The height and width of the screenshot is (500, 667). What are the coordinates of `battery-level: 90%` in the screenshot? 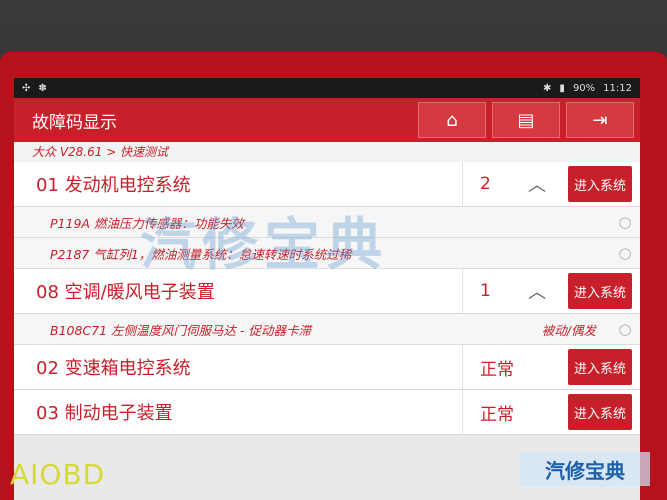 It's located at (584, 88).